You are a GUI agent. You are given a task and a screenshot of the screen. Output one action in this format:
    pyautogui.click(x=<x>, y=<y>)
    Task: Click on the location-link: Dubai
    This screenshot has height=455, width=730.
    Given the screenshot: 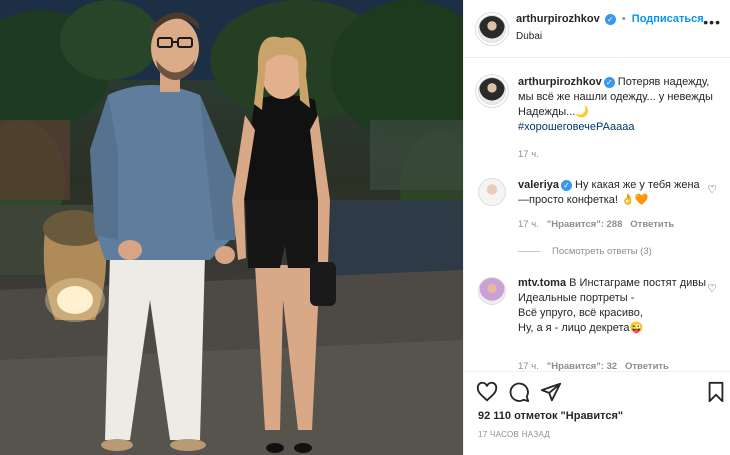 What is the action you would take?
    pyautogui.click(x=529, y=36)
    